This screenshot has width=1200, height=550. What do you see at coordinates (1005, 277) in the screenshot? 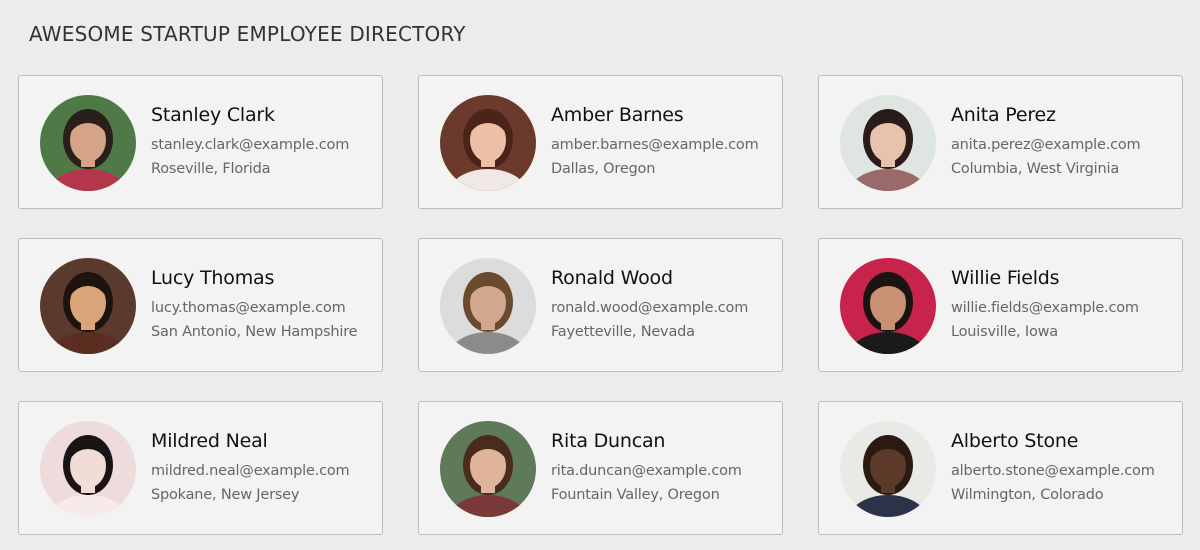
I see `employee-name: Willie Fields` at bounding box center [1005, 277].